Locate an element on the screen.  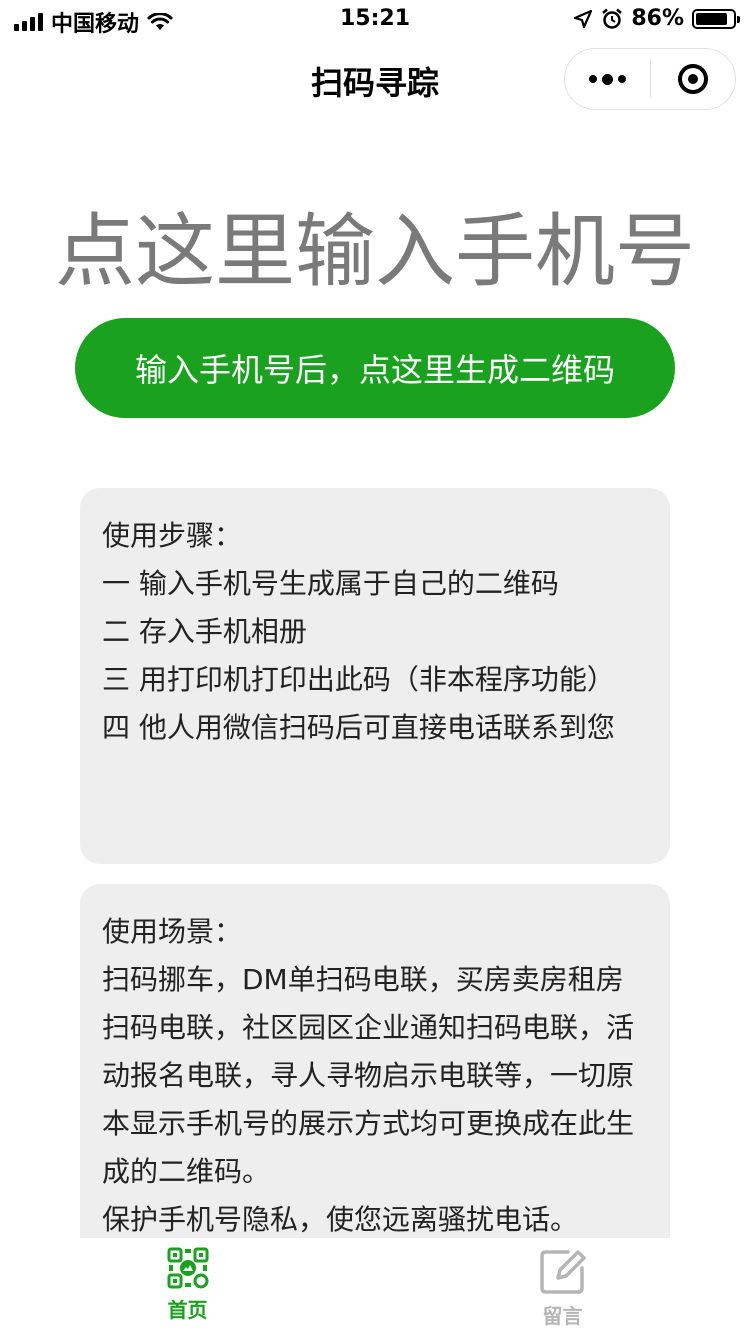
battery-icon is located at coordinates (716, 18).